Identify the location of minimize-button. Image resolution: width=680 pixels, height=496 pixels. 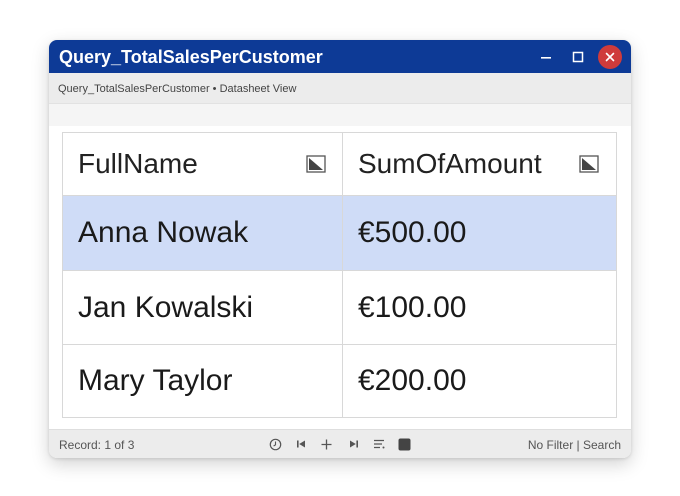
(546, 57).